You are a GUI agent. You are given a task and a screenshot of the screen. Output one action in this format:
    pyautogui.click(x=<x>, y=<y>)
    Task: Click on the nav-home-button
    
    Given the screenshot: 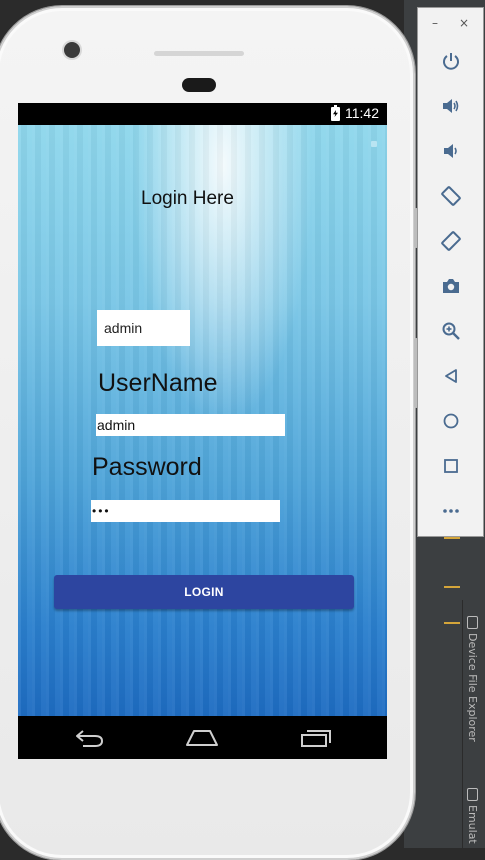 What is the action you would take?
    pyautogui.click(x=202, y=738)
    